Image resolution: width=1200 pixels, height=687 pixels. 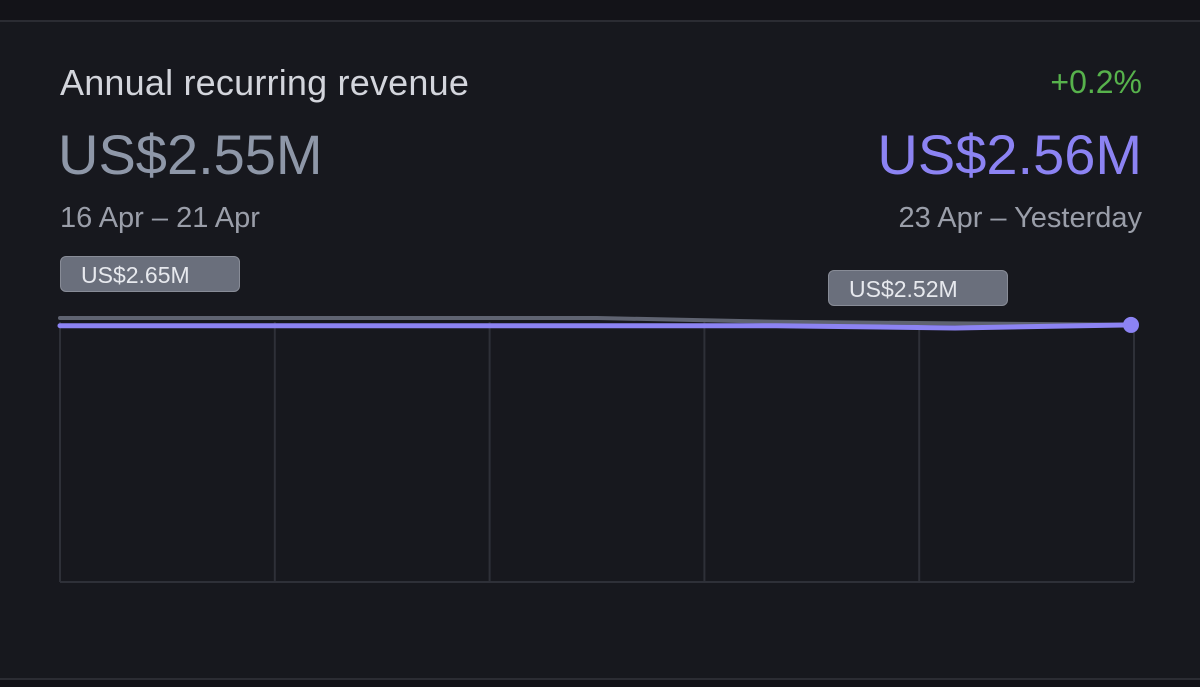 I want to click on current-period-line, so click(x=595, y=326).